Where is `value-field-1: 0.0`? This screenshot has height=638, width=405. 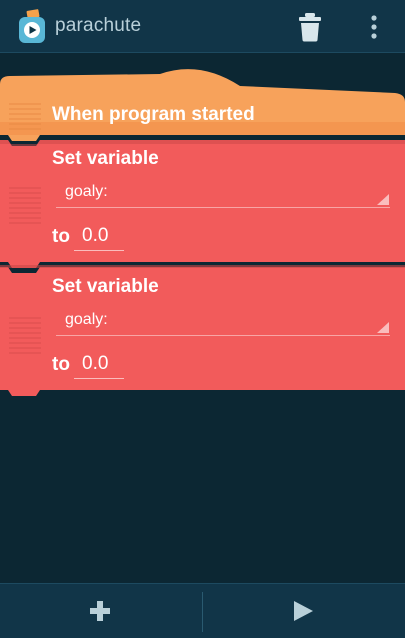 value-field-1: 0.0 is located at coordinates (95, 236).